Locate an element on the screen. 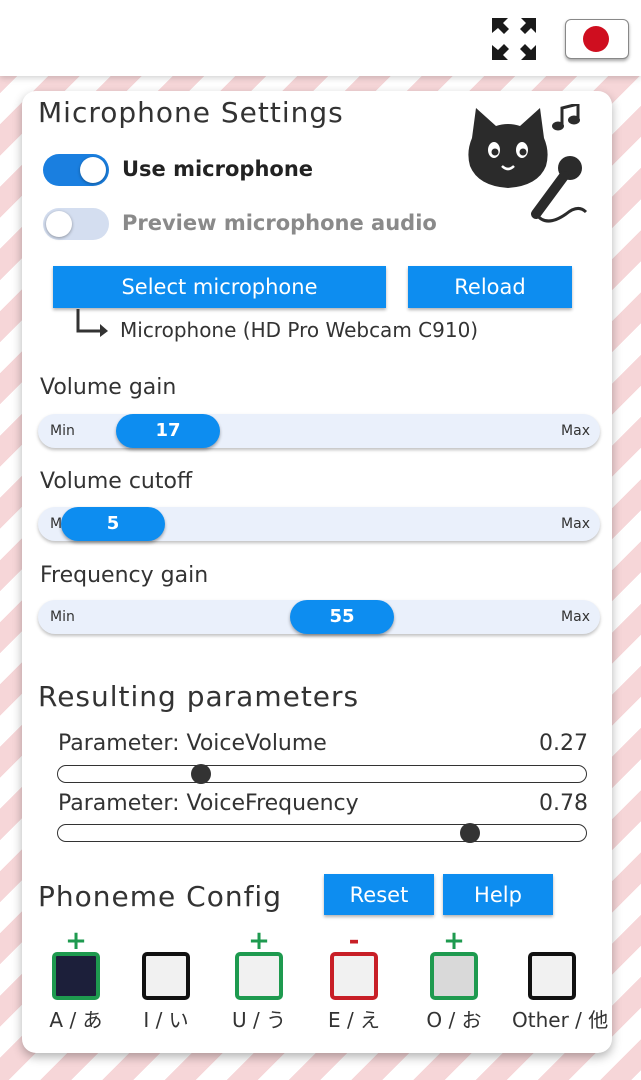  param-voicevolume-label: Parameter: VoiceVolume is located at coordinates (192, 743).